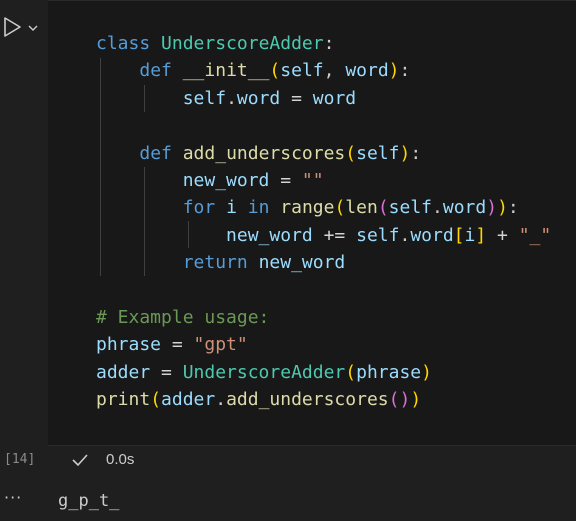 Image resolution: width=576 pixels, height=521 pixels. Describe the element at coordinates (204, 208) in the screenshot. I see `code-token: for` at that location.